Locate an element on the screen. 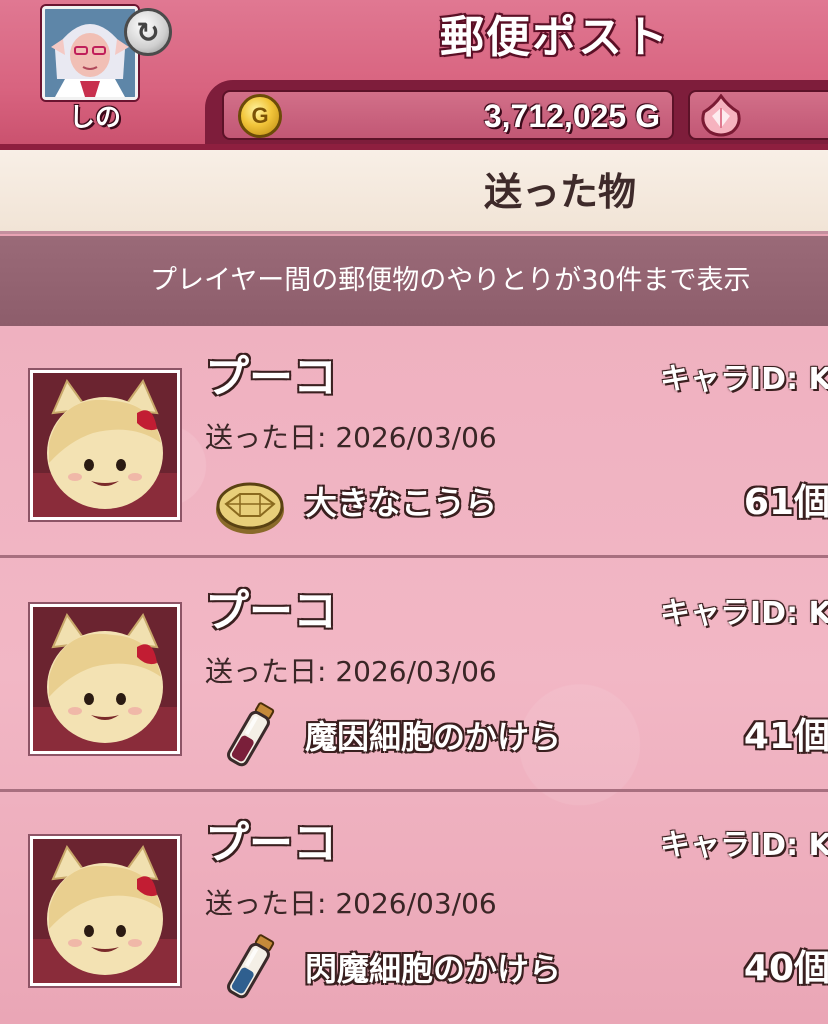 The image size is (828, 1024). player-avatar is located at coordinates (90, 53).